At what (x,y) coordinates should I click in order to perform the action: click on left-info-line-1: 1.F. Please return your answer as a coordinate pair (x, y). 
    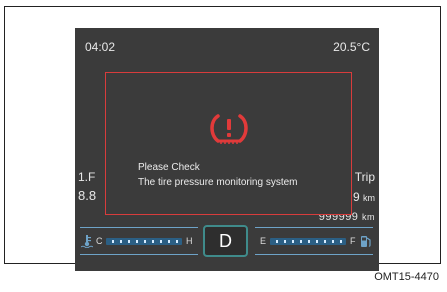
    Looking at the image, I should click on (87, 177).